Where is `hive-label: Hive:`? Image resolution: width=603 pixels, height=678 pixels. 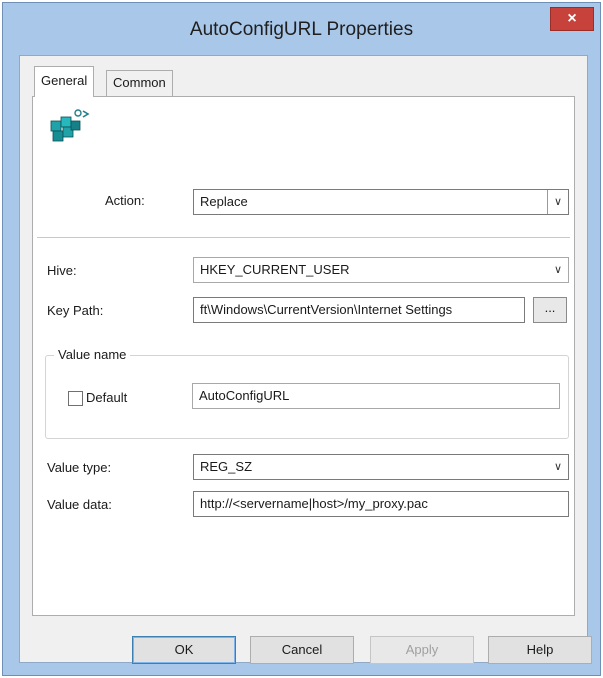
hive-label: Hive: is located at coordinates (62, 270).